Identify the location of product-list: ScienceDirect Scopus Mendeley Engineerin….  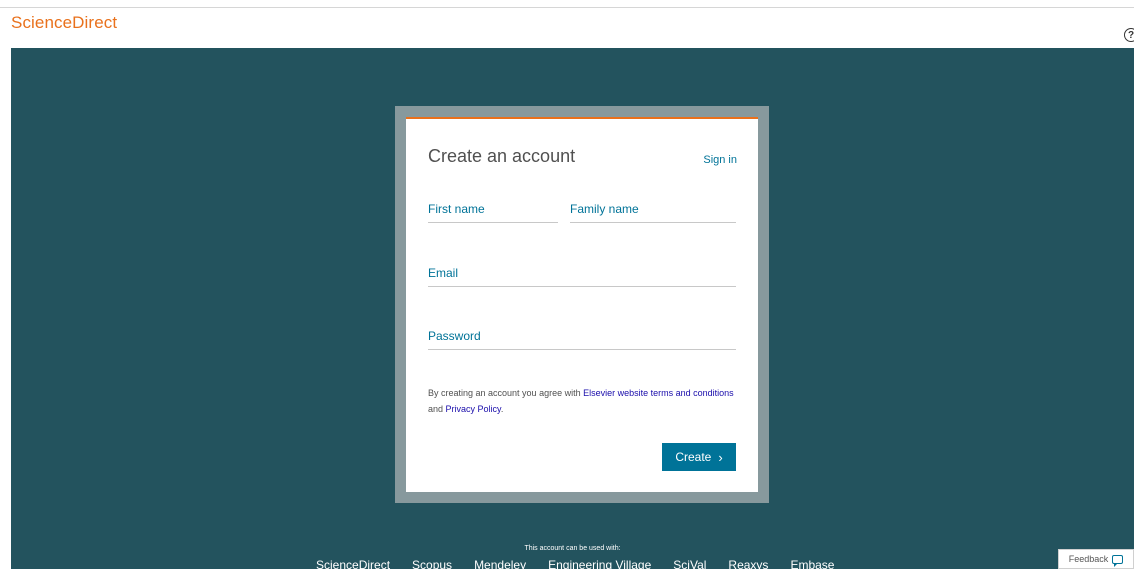
(575, 565).